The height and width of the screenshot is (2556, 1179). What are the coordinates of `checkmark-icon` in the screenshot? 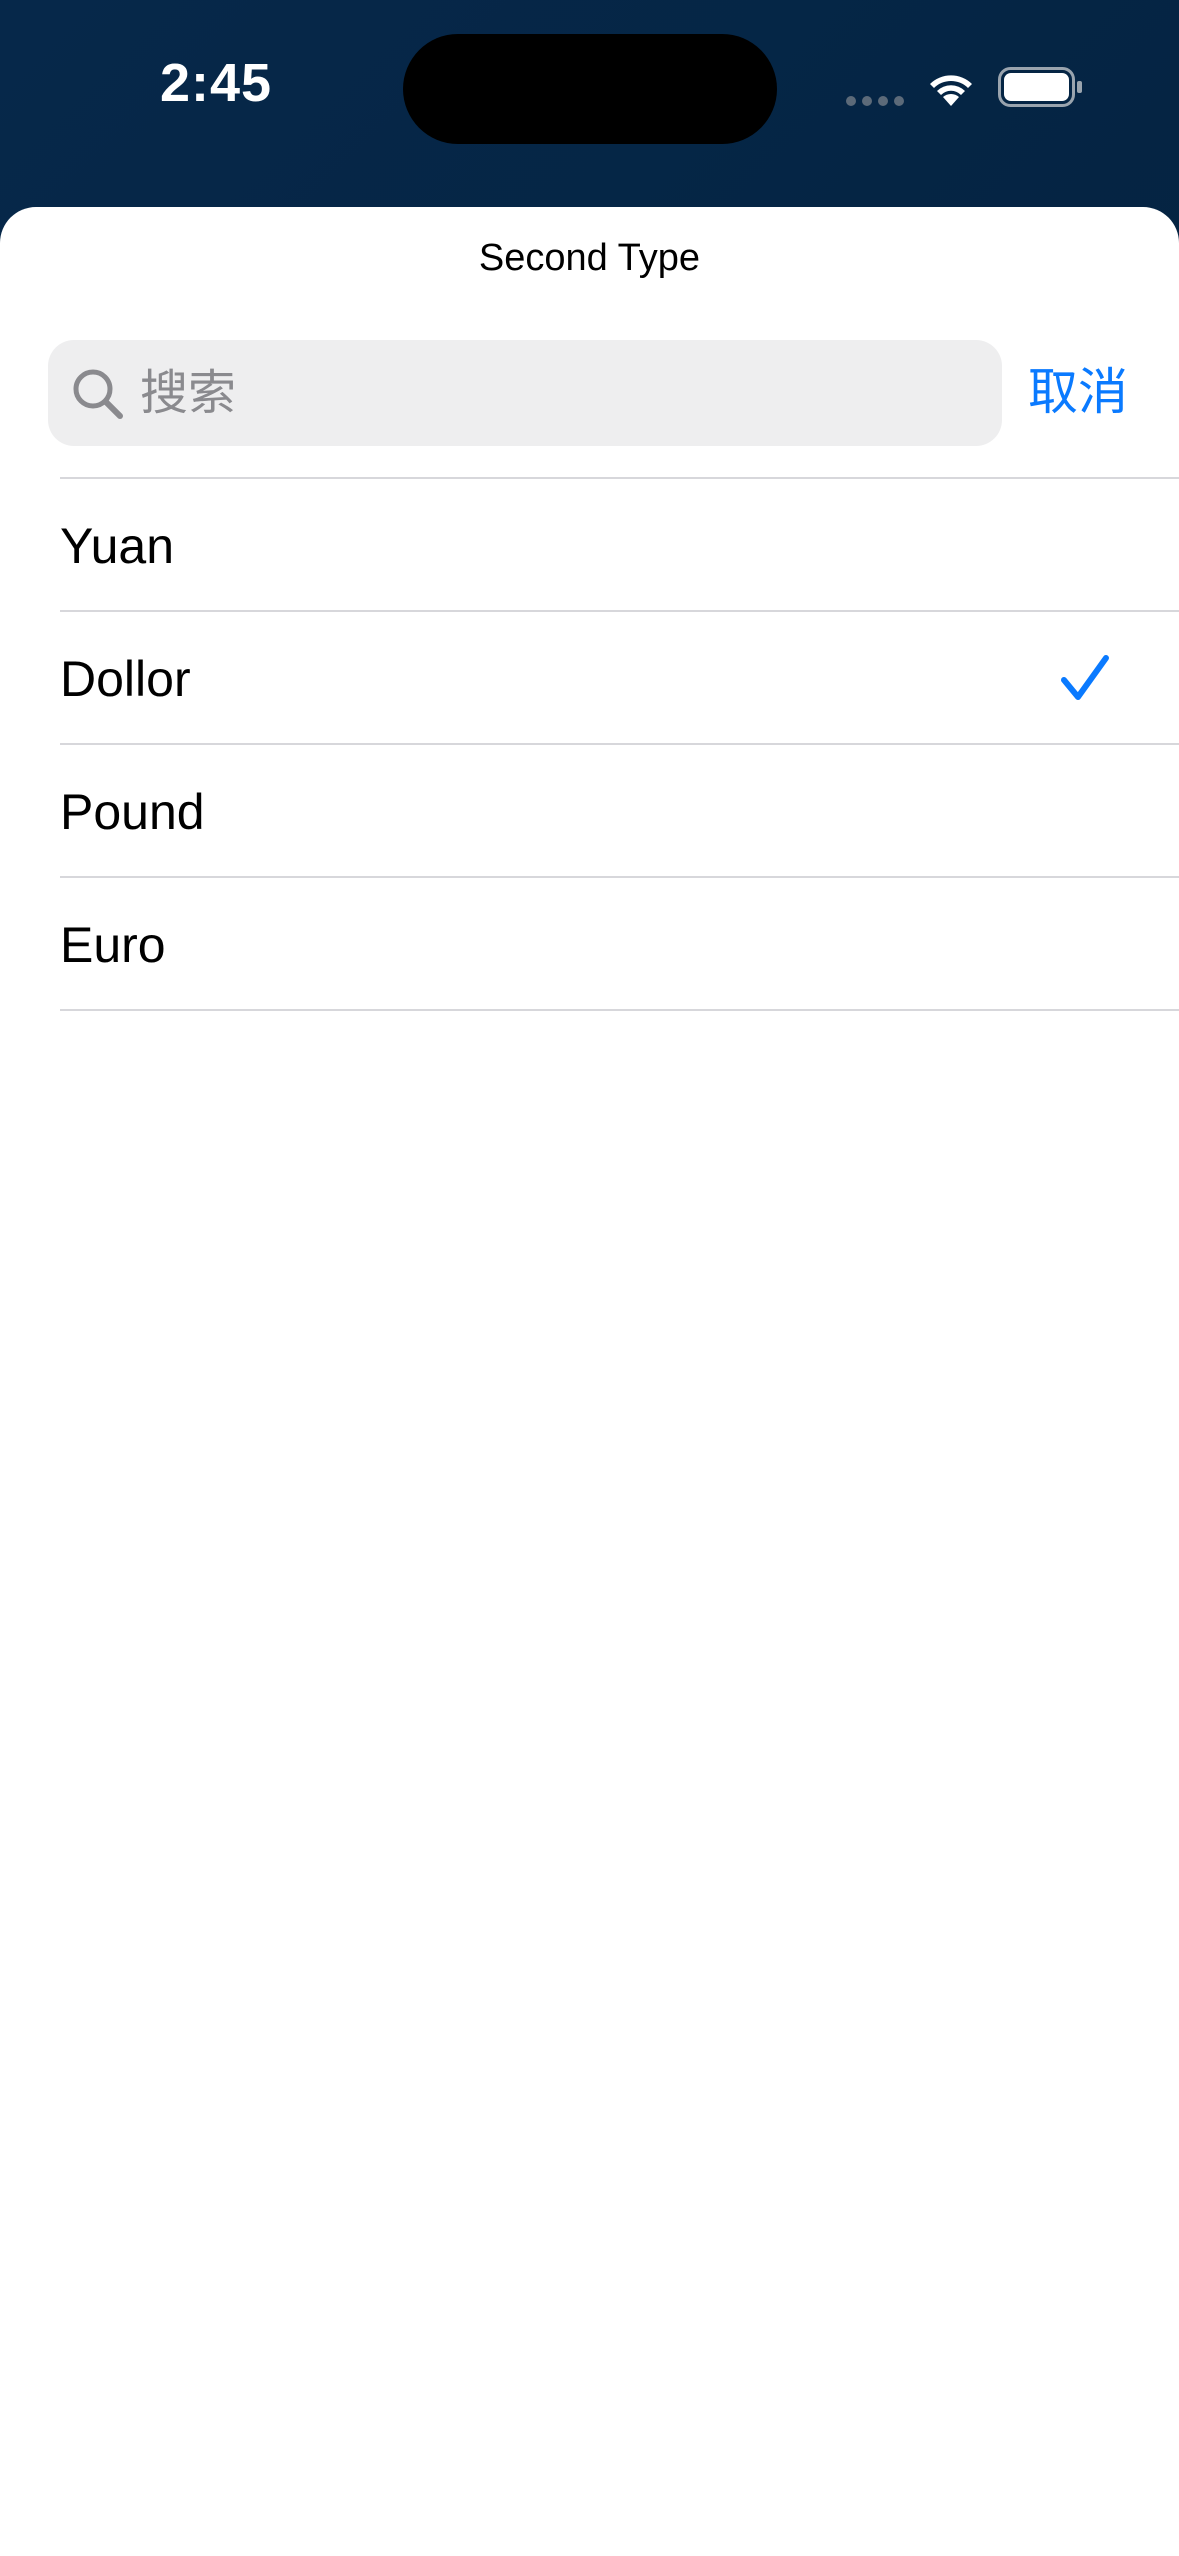 It's located at (1085, 677).